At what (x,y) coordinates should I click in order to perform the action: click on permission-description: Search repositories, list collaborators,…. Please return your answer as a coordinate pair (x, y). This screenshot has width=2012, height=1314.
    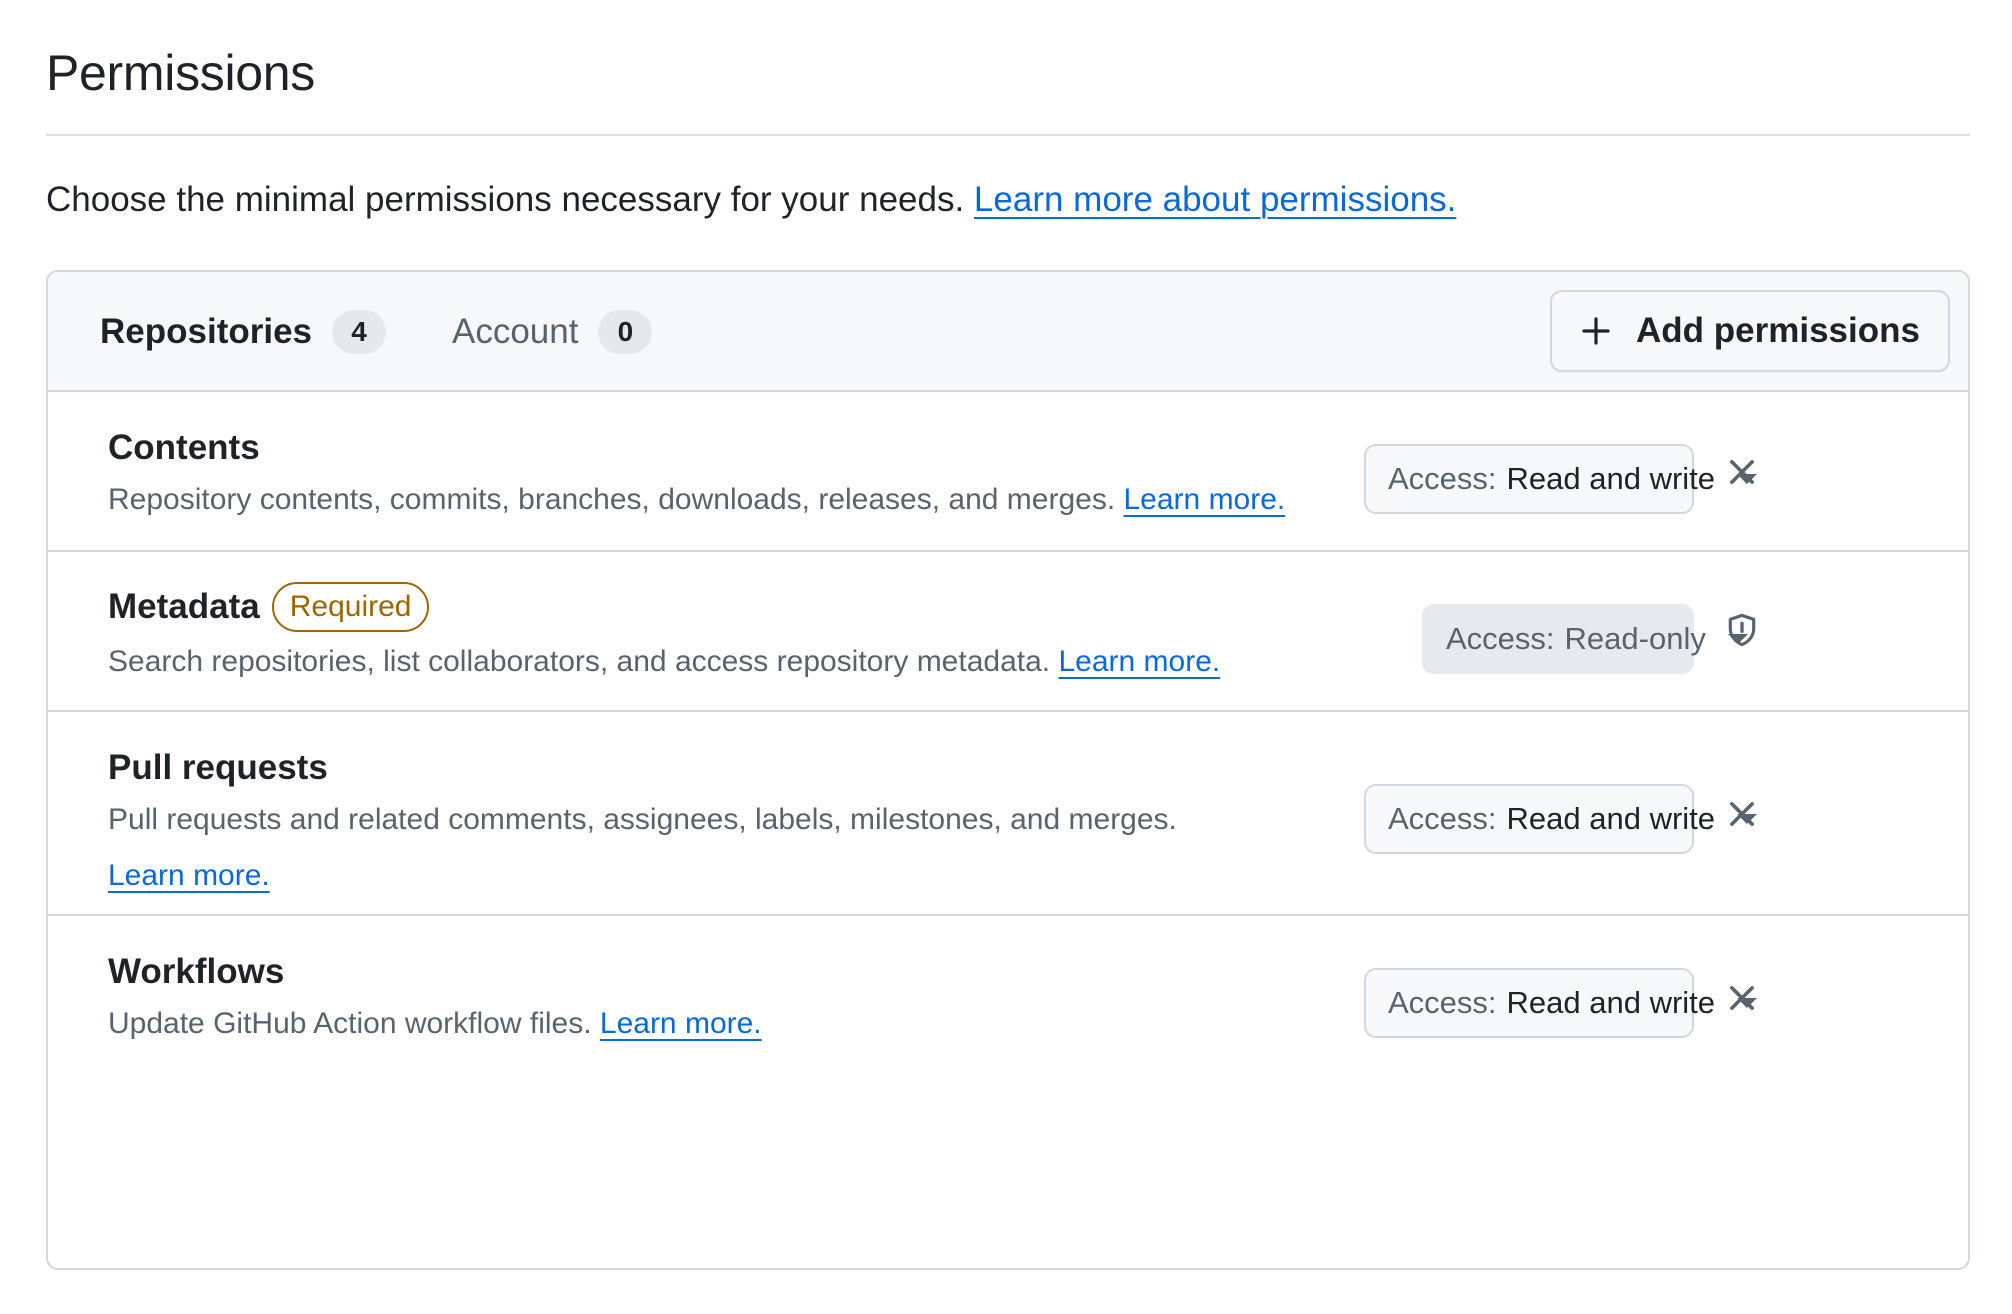
    Looking at the image, I should click on (664, 662).